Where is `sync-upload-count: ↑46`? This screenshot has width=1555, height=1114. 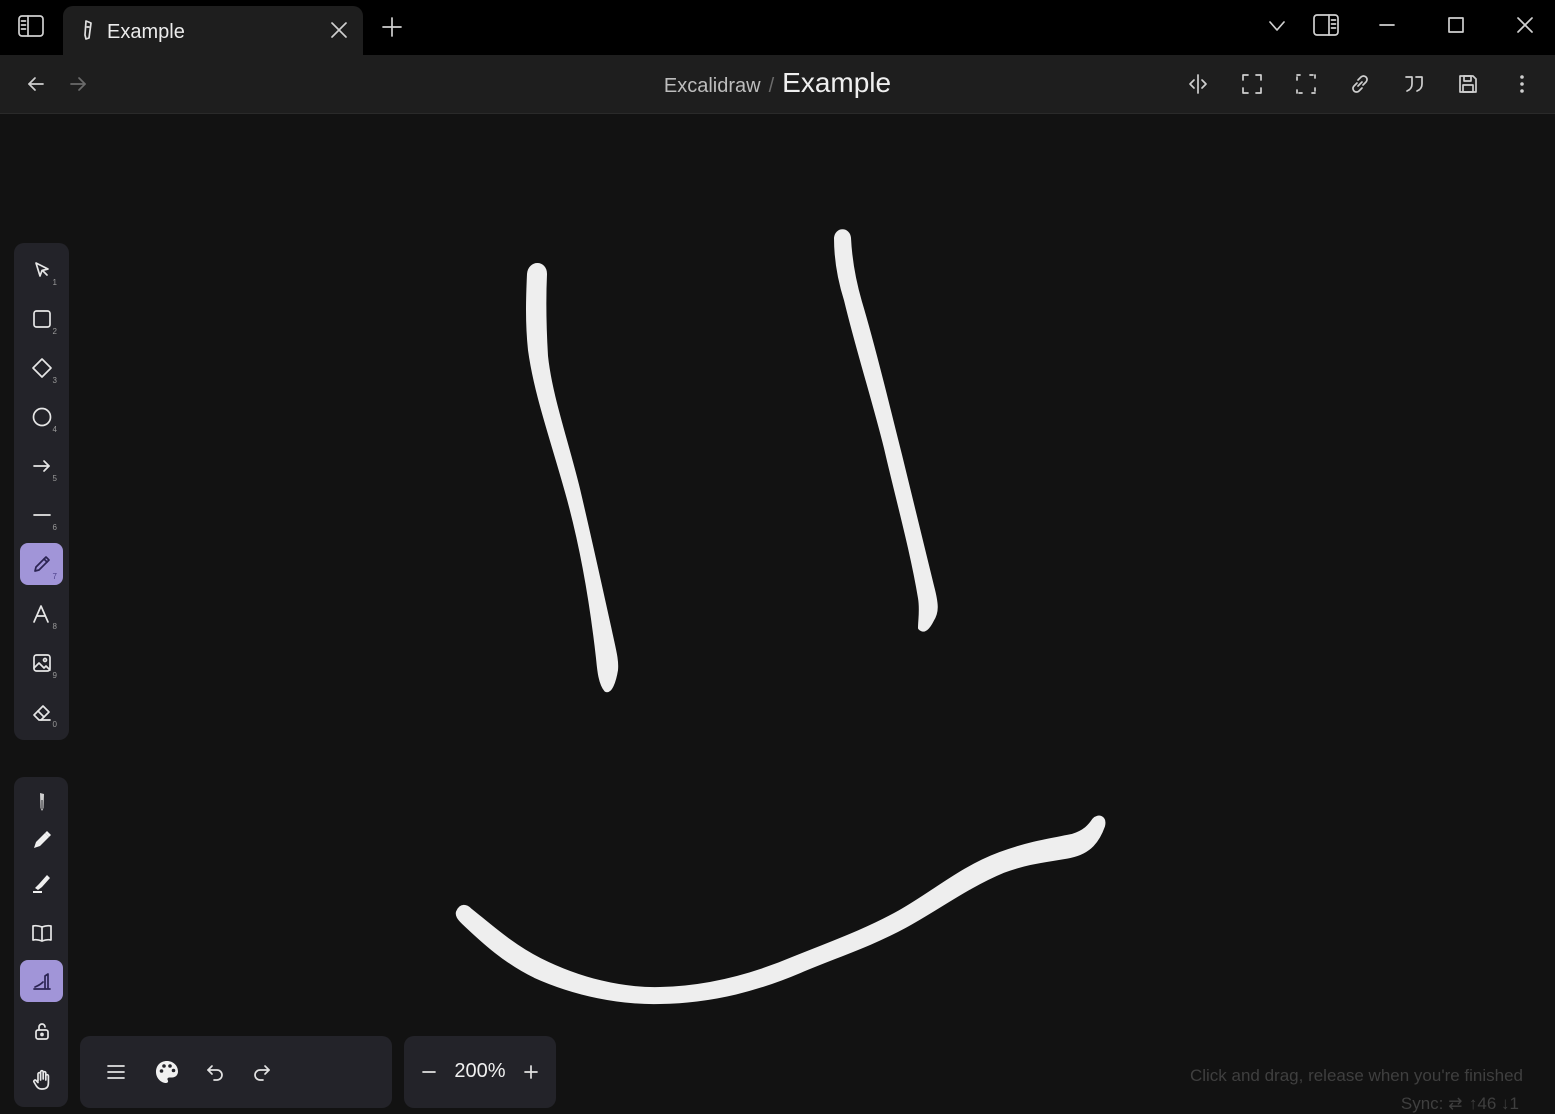 sync-upload-count: ↑46 is located at coordinates (1482, 1103).